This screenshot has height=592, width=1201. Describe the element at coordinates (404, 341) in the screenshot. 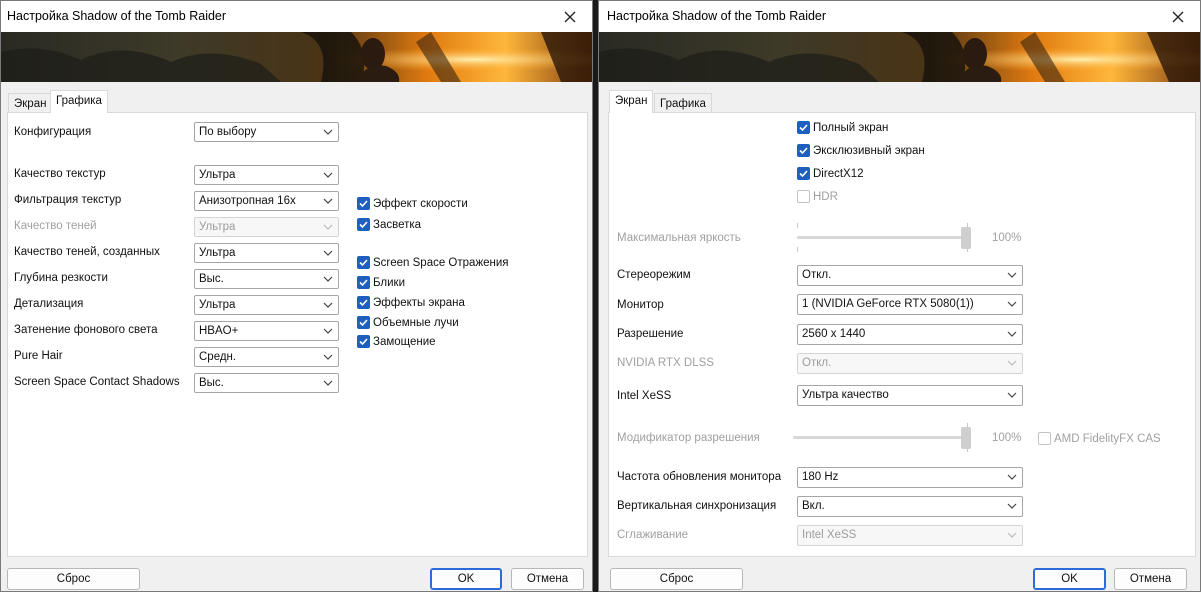

I see `tessellation-label: Замощение` at that location.